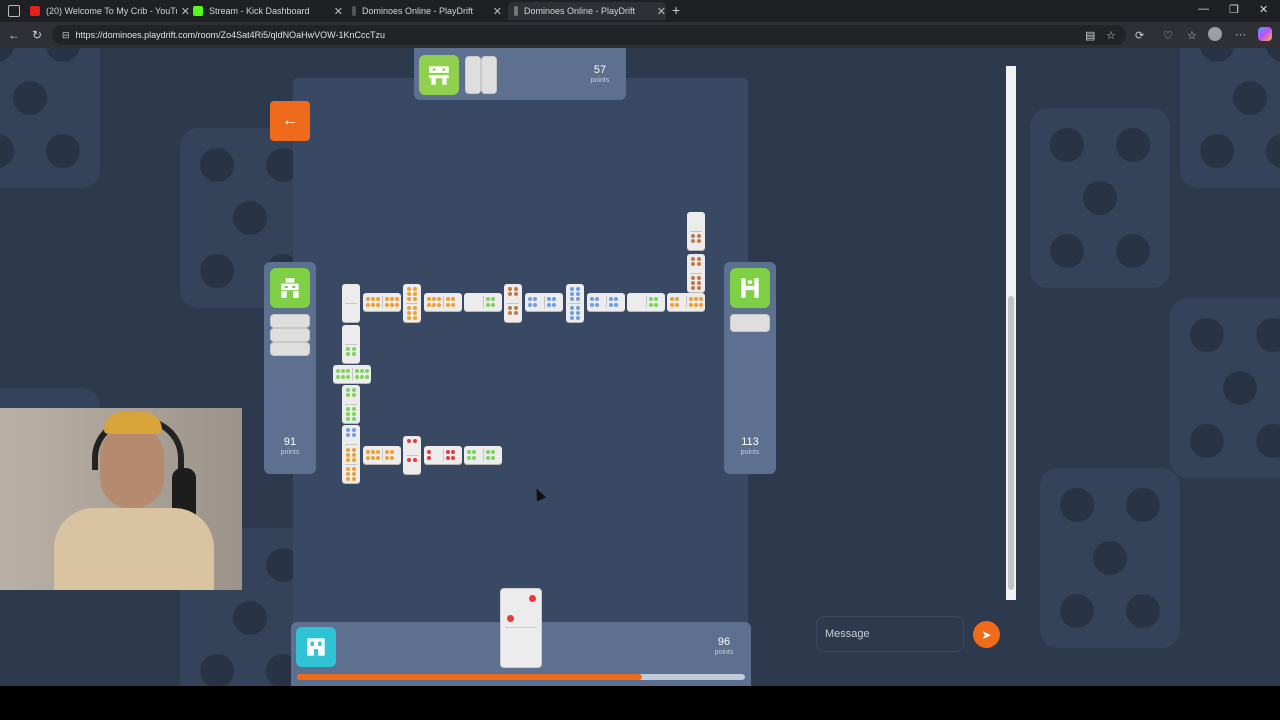  What do you see at coordinates (1234, 9) in the screenshot?
I see `restore-icon: ❐` at bounding box center [1234, 9].